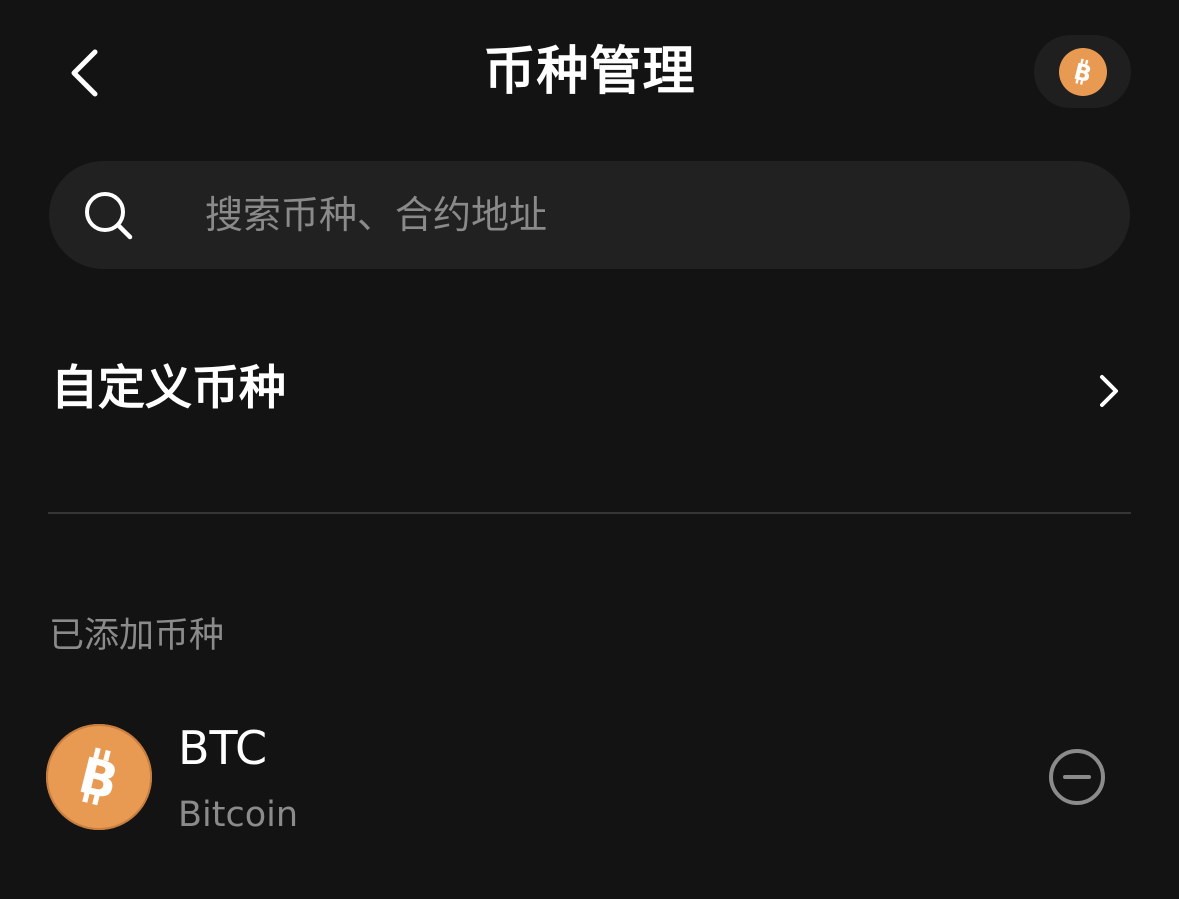 Image resolution: width=1179 pixels, height=899 pixels. What do you see at coordinates (137, 636) in the screenshot?
I see `added-coins-section-label: 已添加币种` at bounding box center [137, 636].